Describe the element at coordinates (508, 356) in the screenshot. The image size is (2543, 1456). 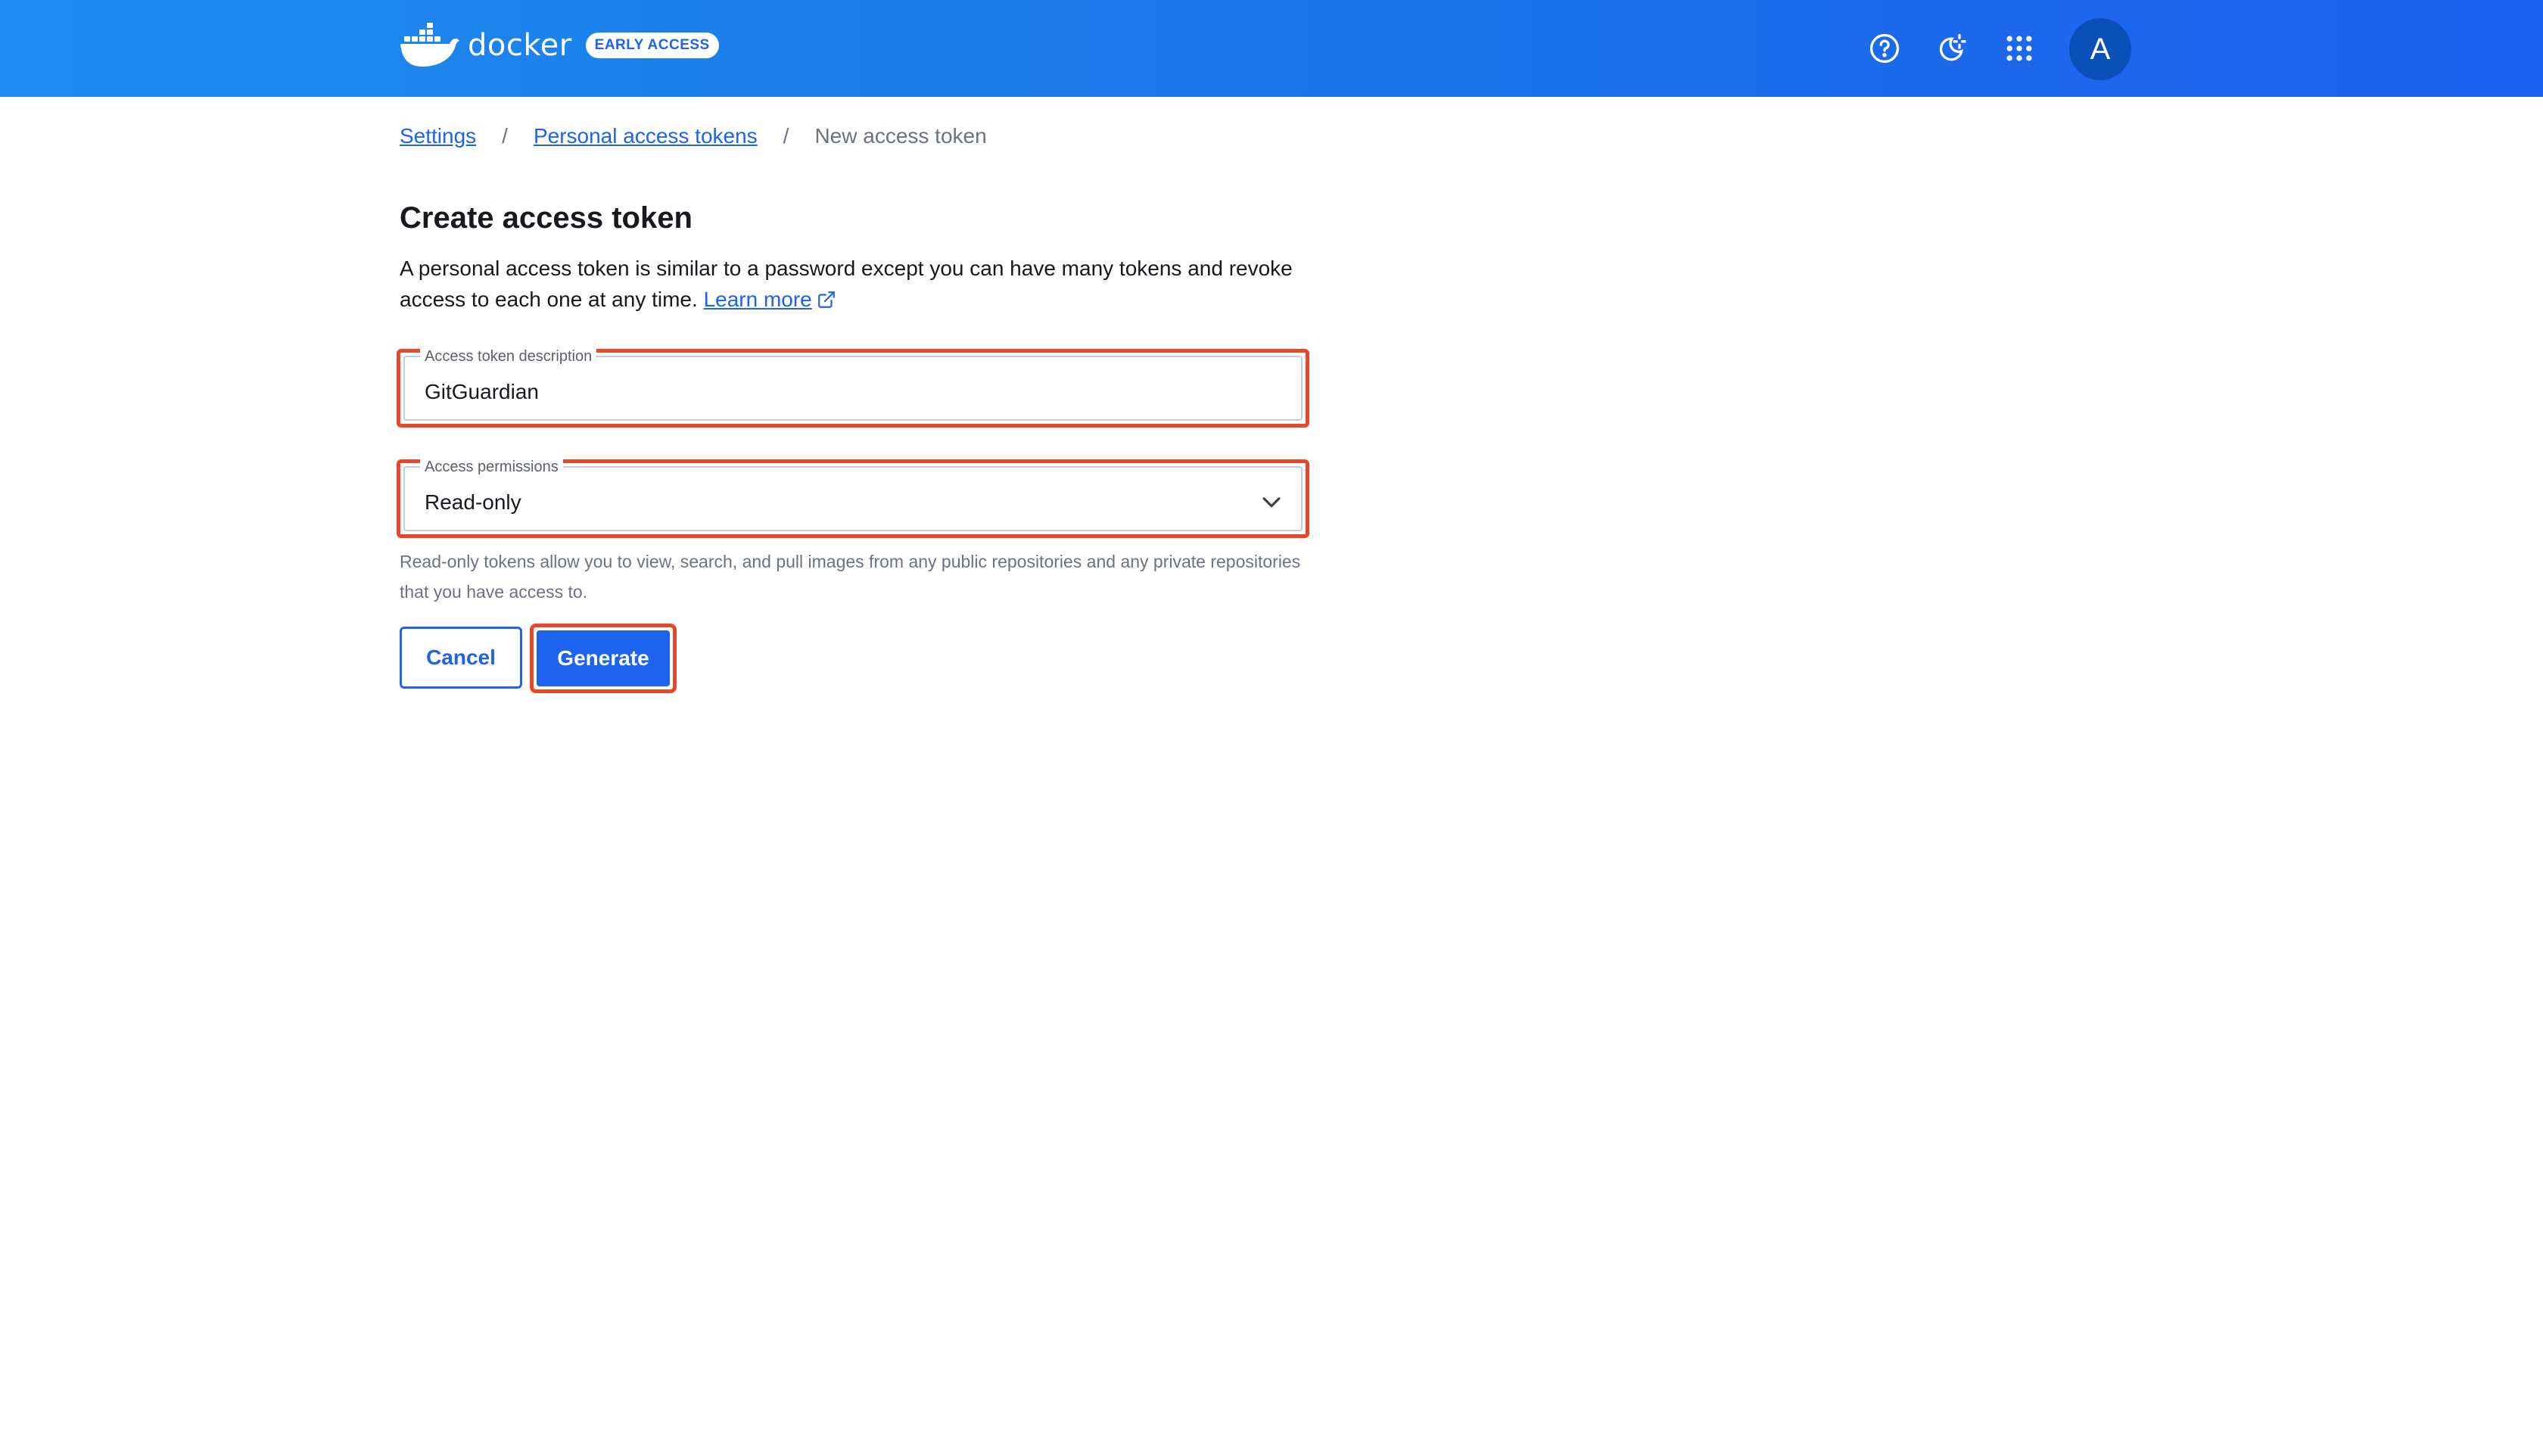
I see `description-field-label: Access token description` at that location.